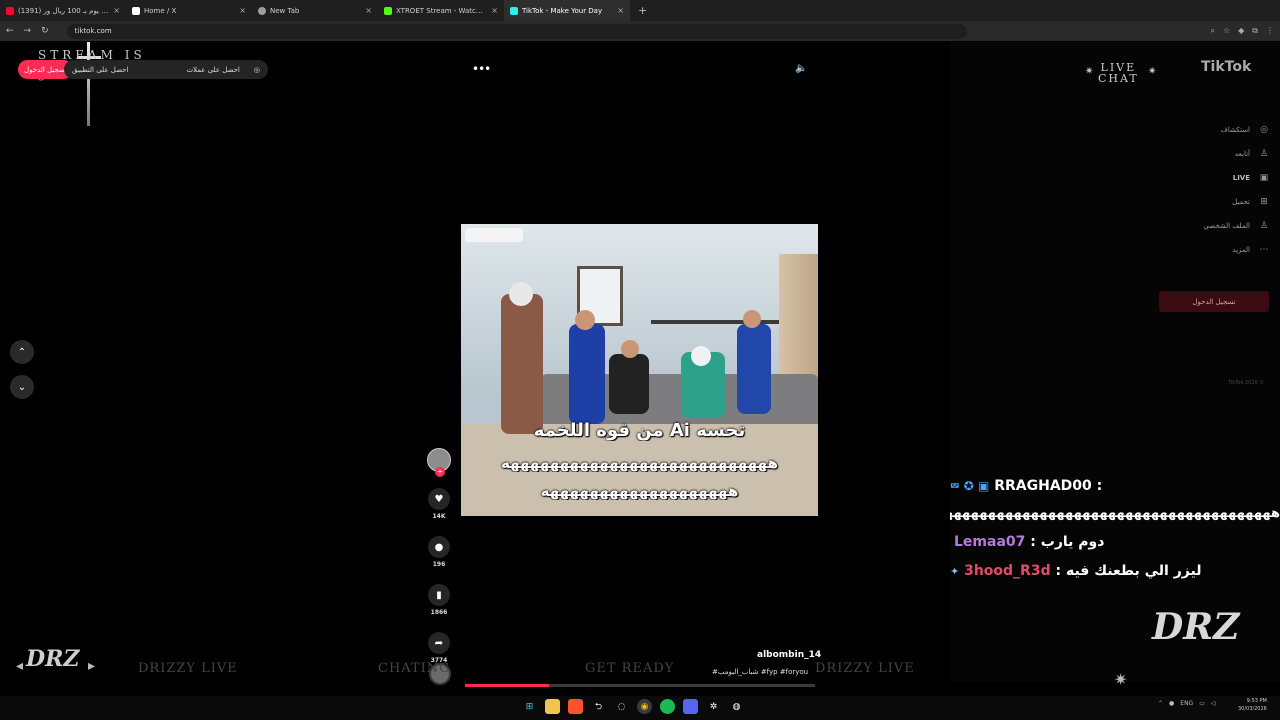 The image size is (1280, 720). Describe the element at coordinates (1226, 31) in the screenshot. I see `bookmark-star-icon: ☆` at that location.